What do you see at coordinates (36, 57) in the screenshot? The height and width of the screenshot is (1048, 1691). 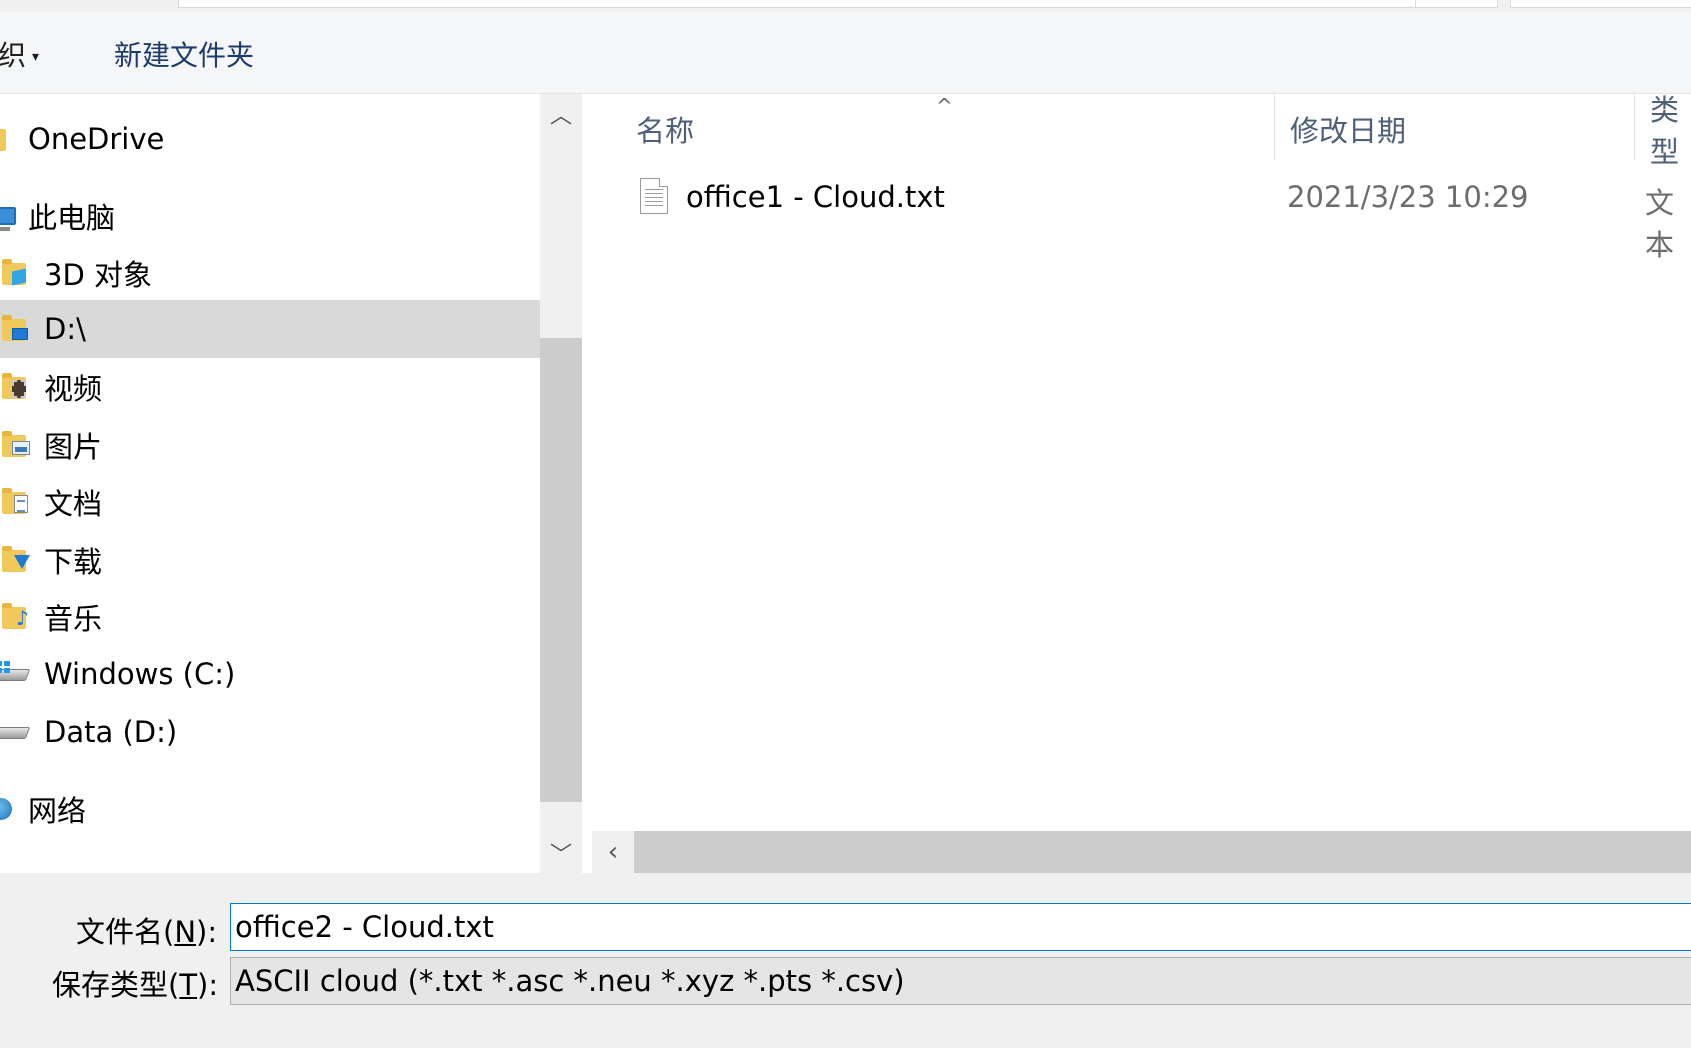 I see `chevron-down-icon: ▾` at bounding box center [36, 57].